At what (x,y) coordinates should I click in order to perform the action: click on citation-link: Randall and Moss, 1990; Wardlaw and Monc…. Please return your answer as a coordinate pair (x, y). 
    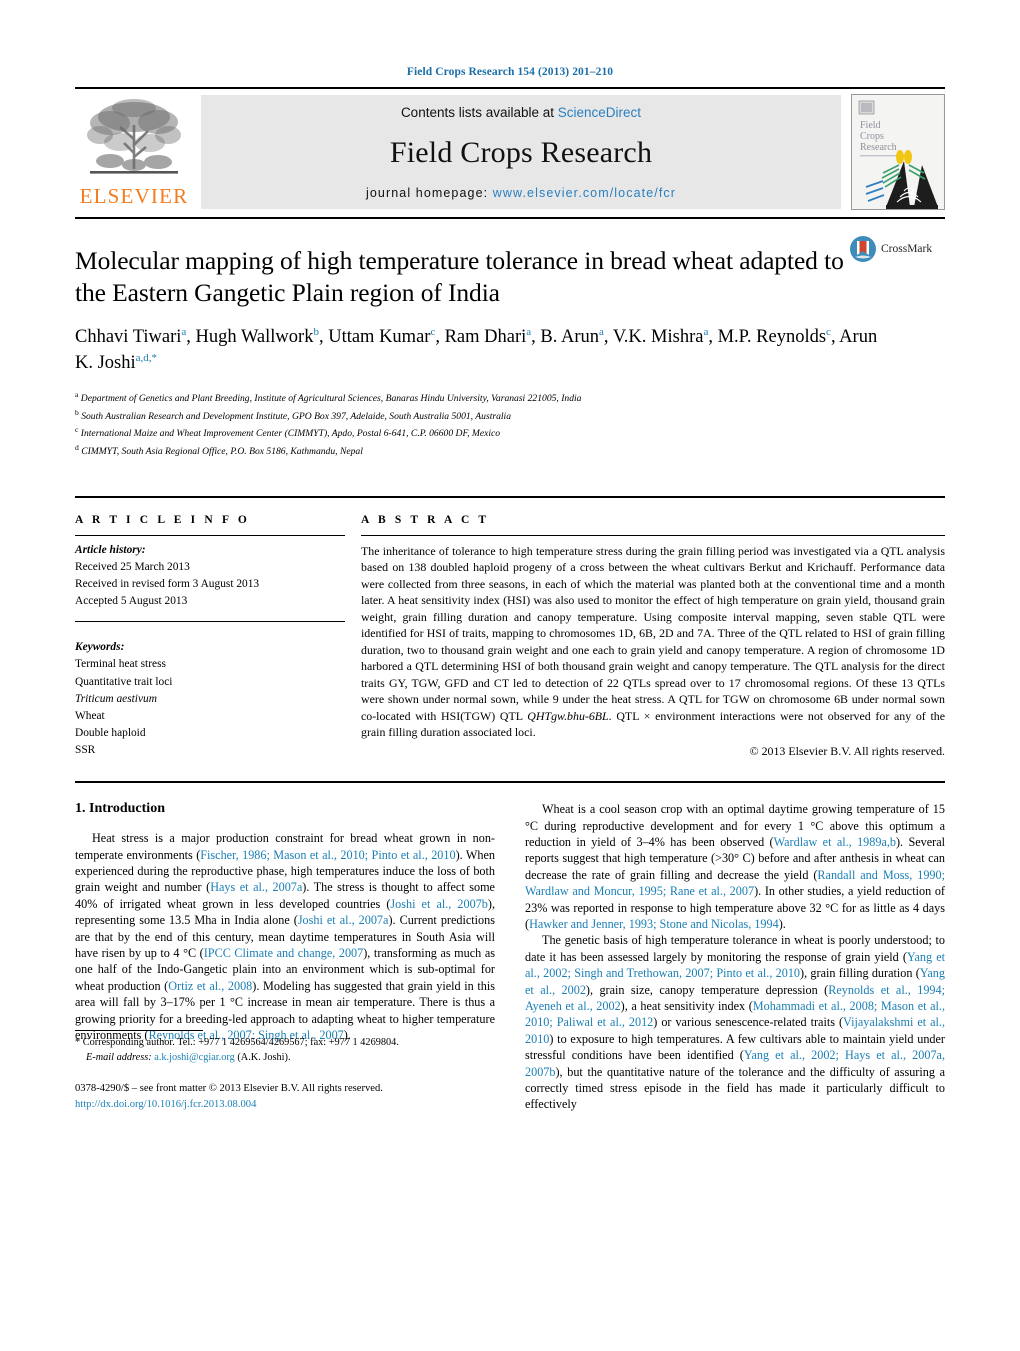
    Looking at the image, I should click on (735, 883).